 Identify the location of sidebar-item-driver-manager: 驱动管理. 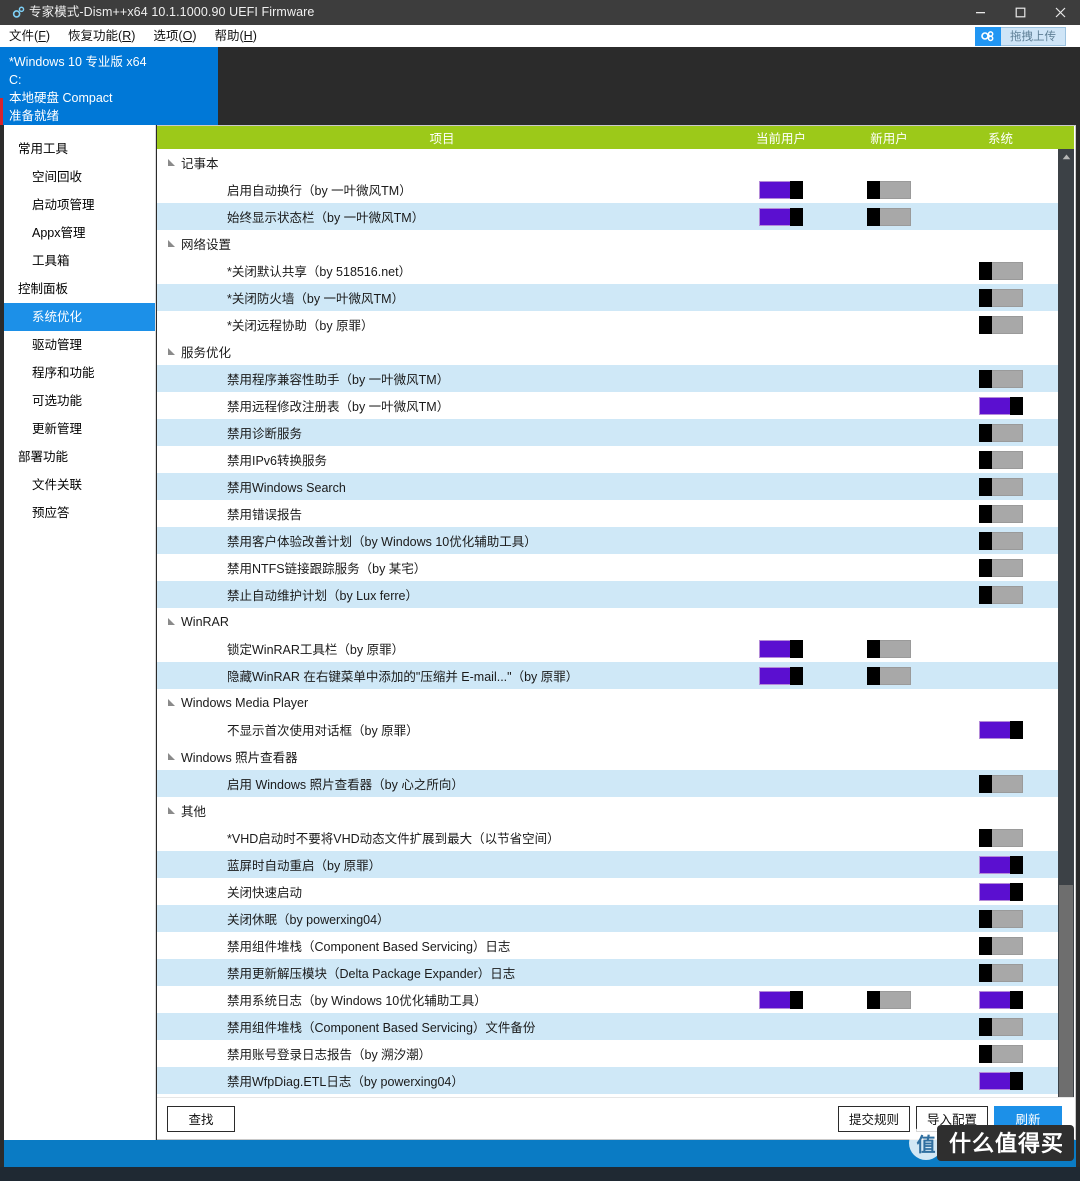
(79, 345).